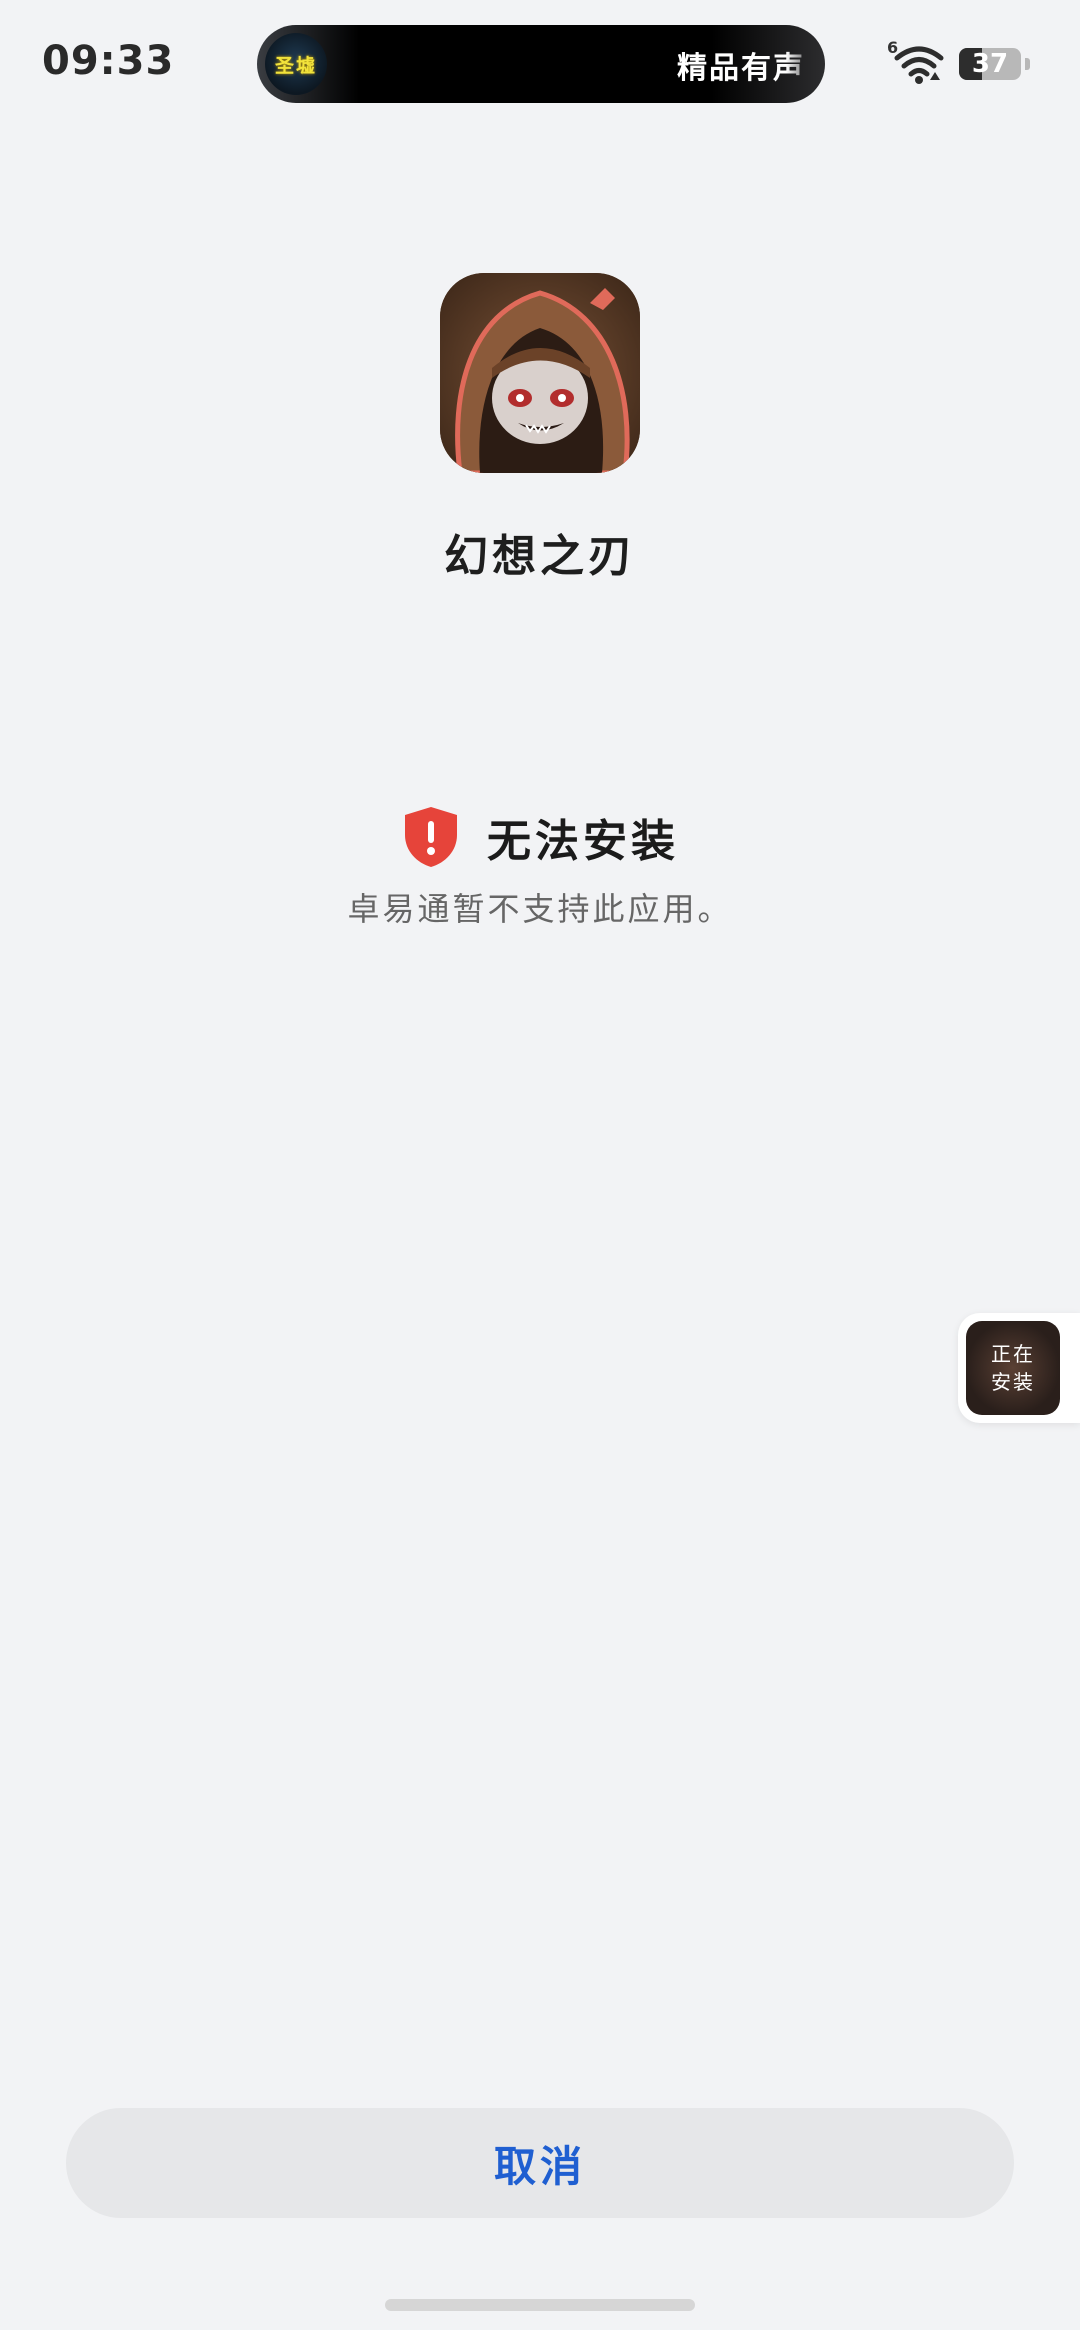 This screenshot has height=2330, width=1080. Describe the element at coordinates (893, 47) in the screenshot. I see `network-label: 6` at that location.